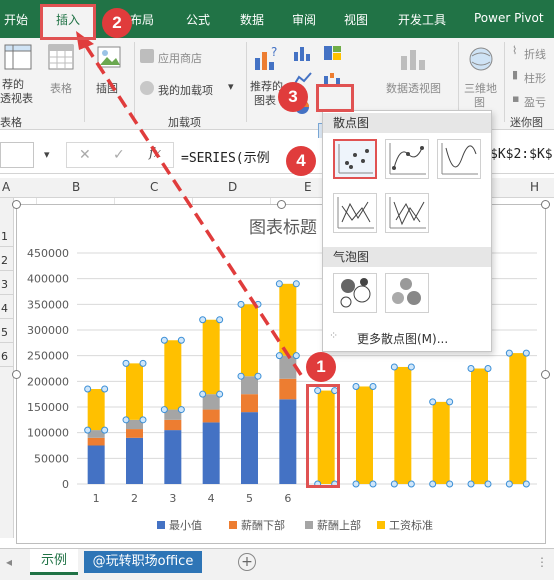  I want to click on globe-icon, so click(481, 59).